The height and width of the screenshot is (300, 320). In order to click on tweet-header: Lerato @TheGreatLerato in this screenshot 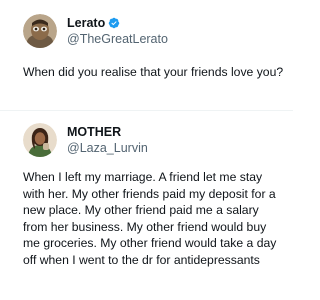, I will do `click(95, 31)`.